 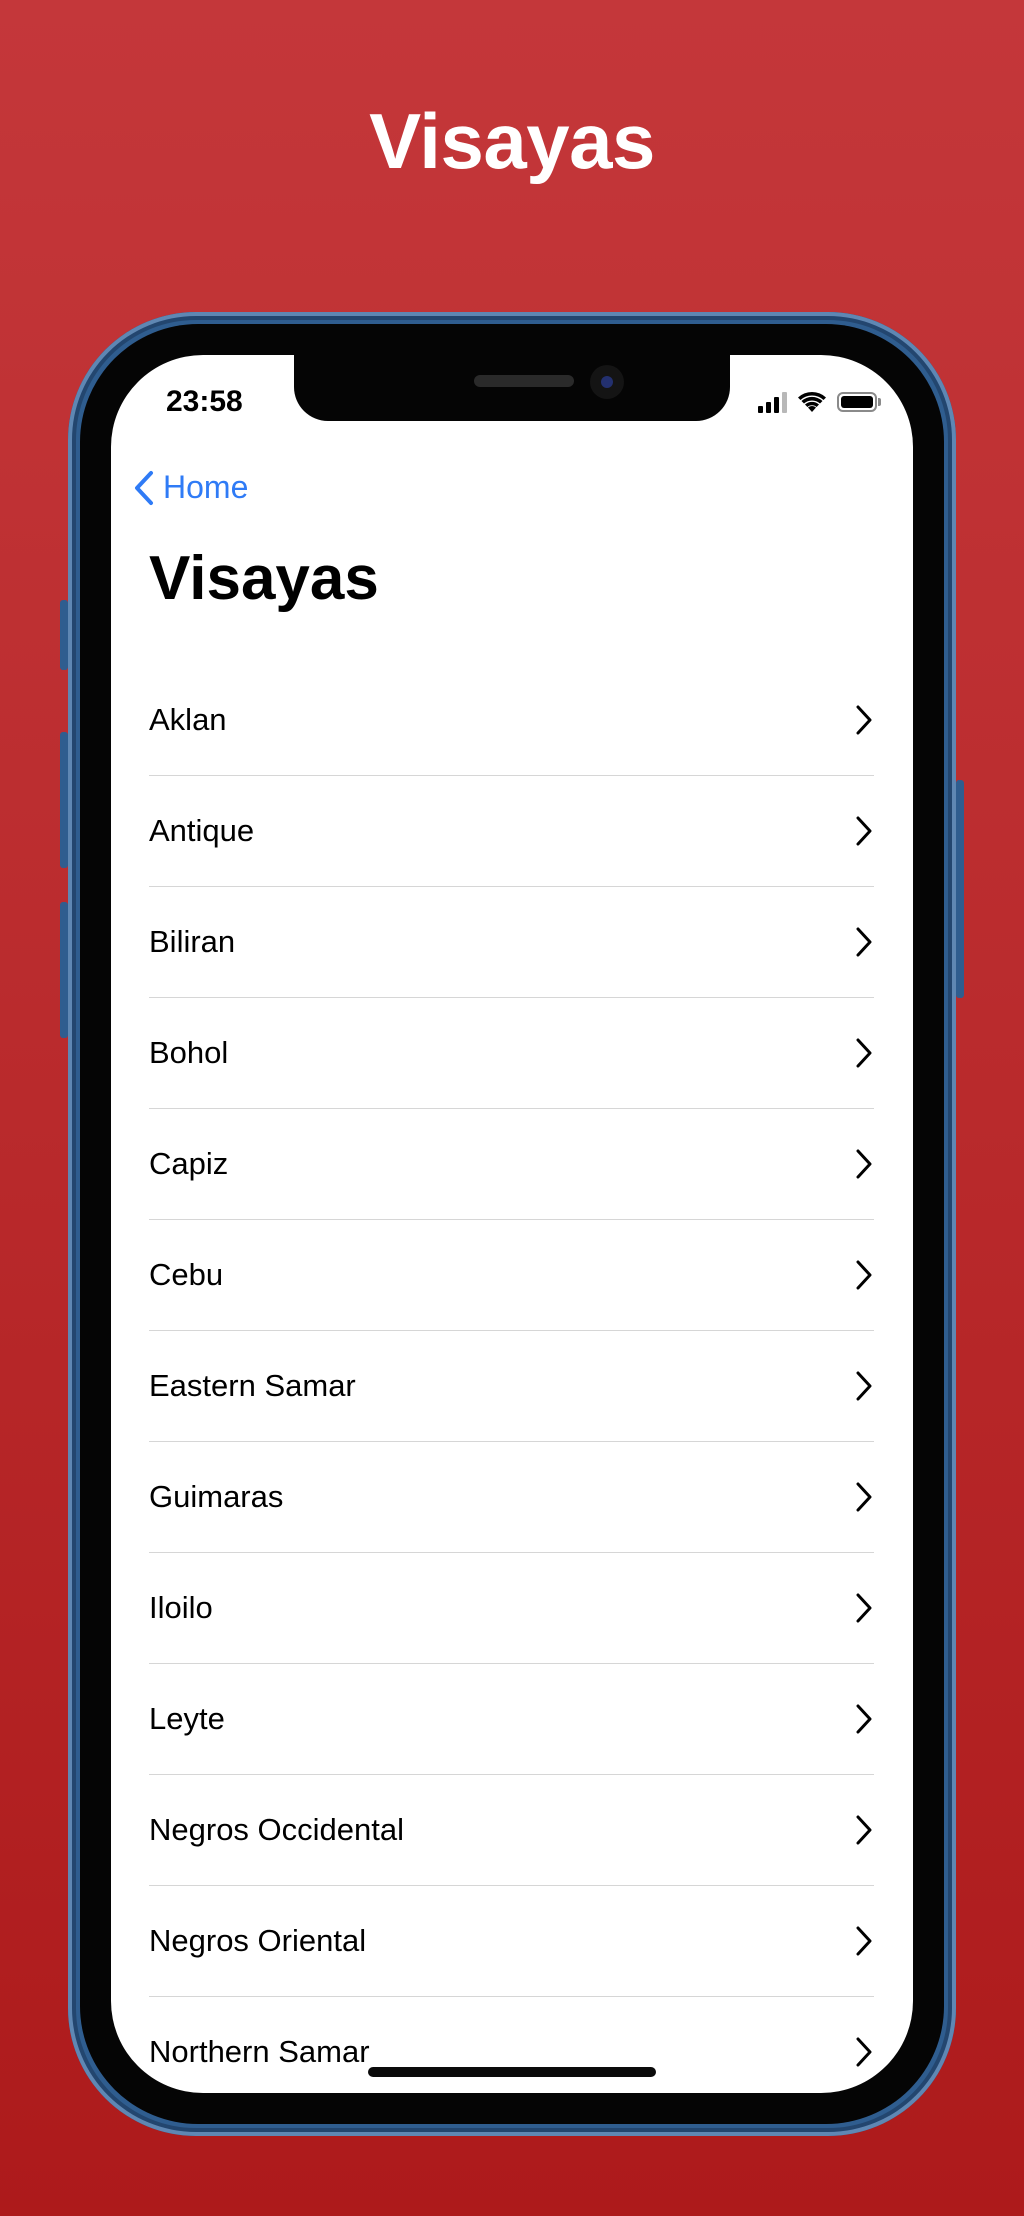 I want to click on list-item-label: Iloilo, so click(x=181, y=1607).